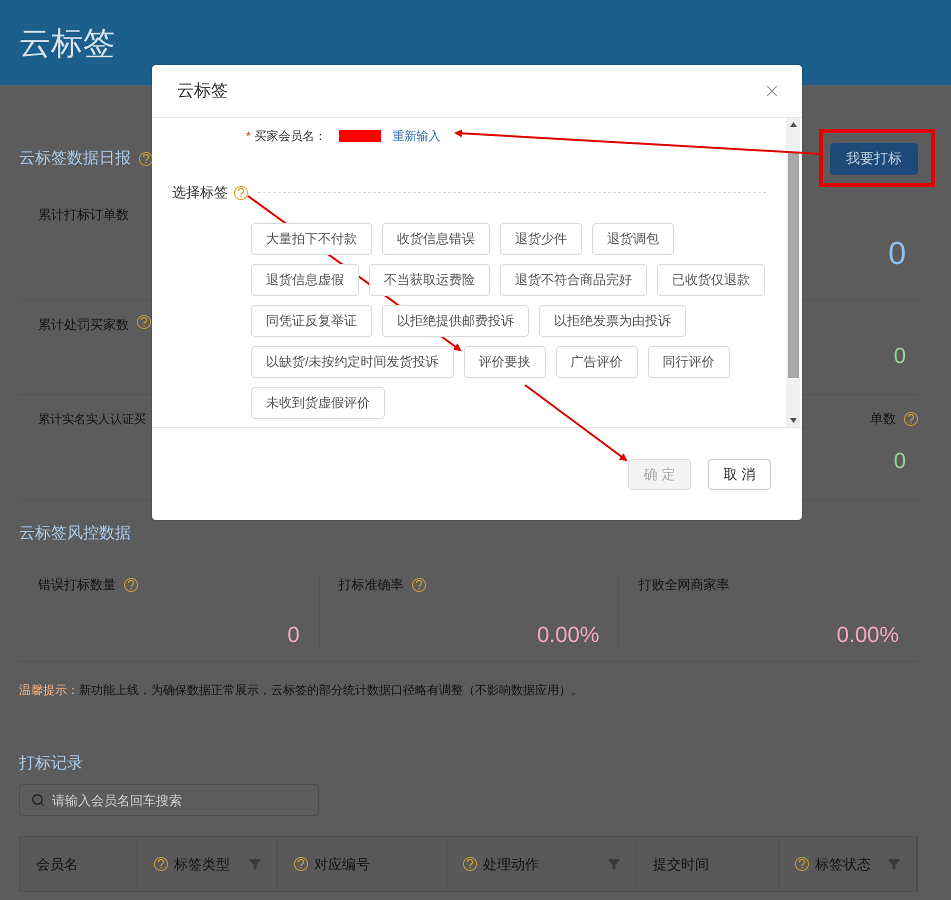 The image size is (951, 900). I want to click on stat-label: 累计处罚买家数, so click(83, 325).